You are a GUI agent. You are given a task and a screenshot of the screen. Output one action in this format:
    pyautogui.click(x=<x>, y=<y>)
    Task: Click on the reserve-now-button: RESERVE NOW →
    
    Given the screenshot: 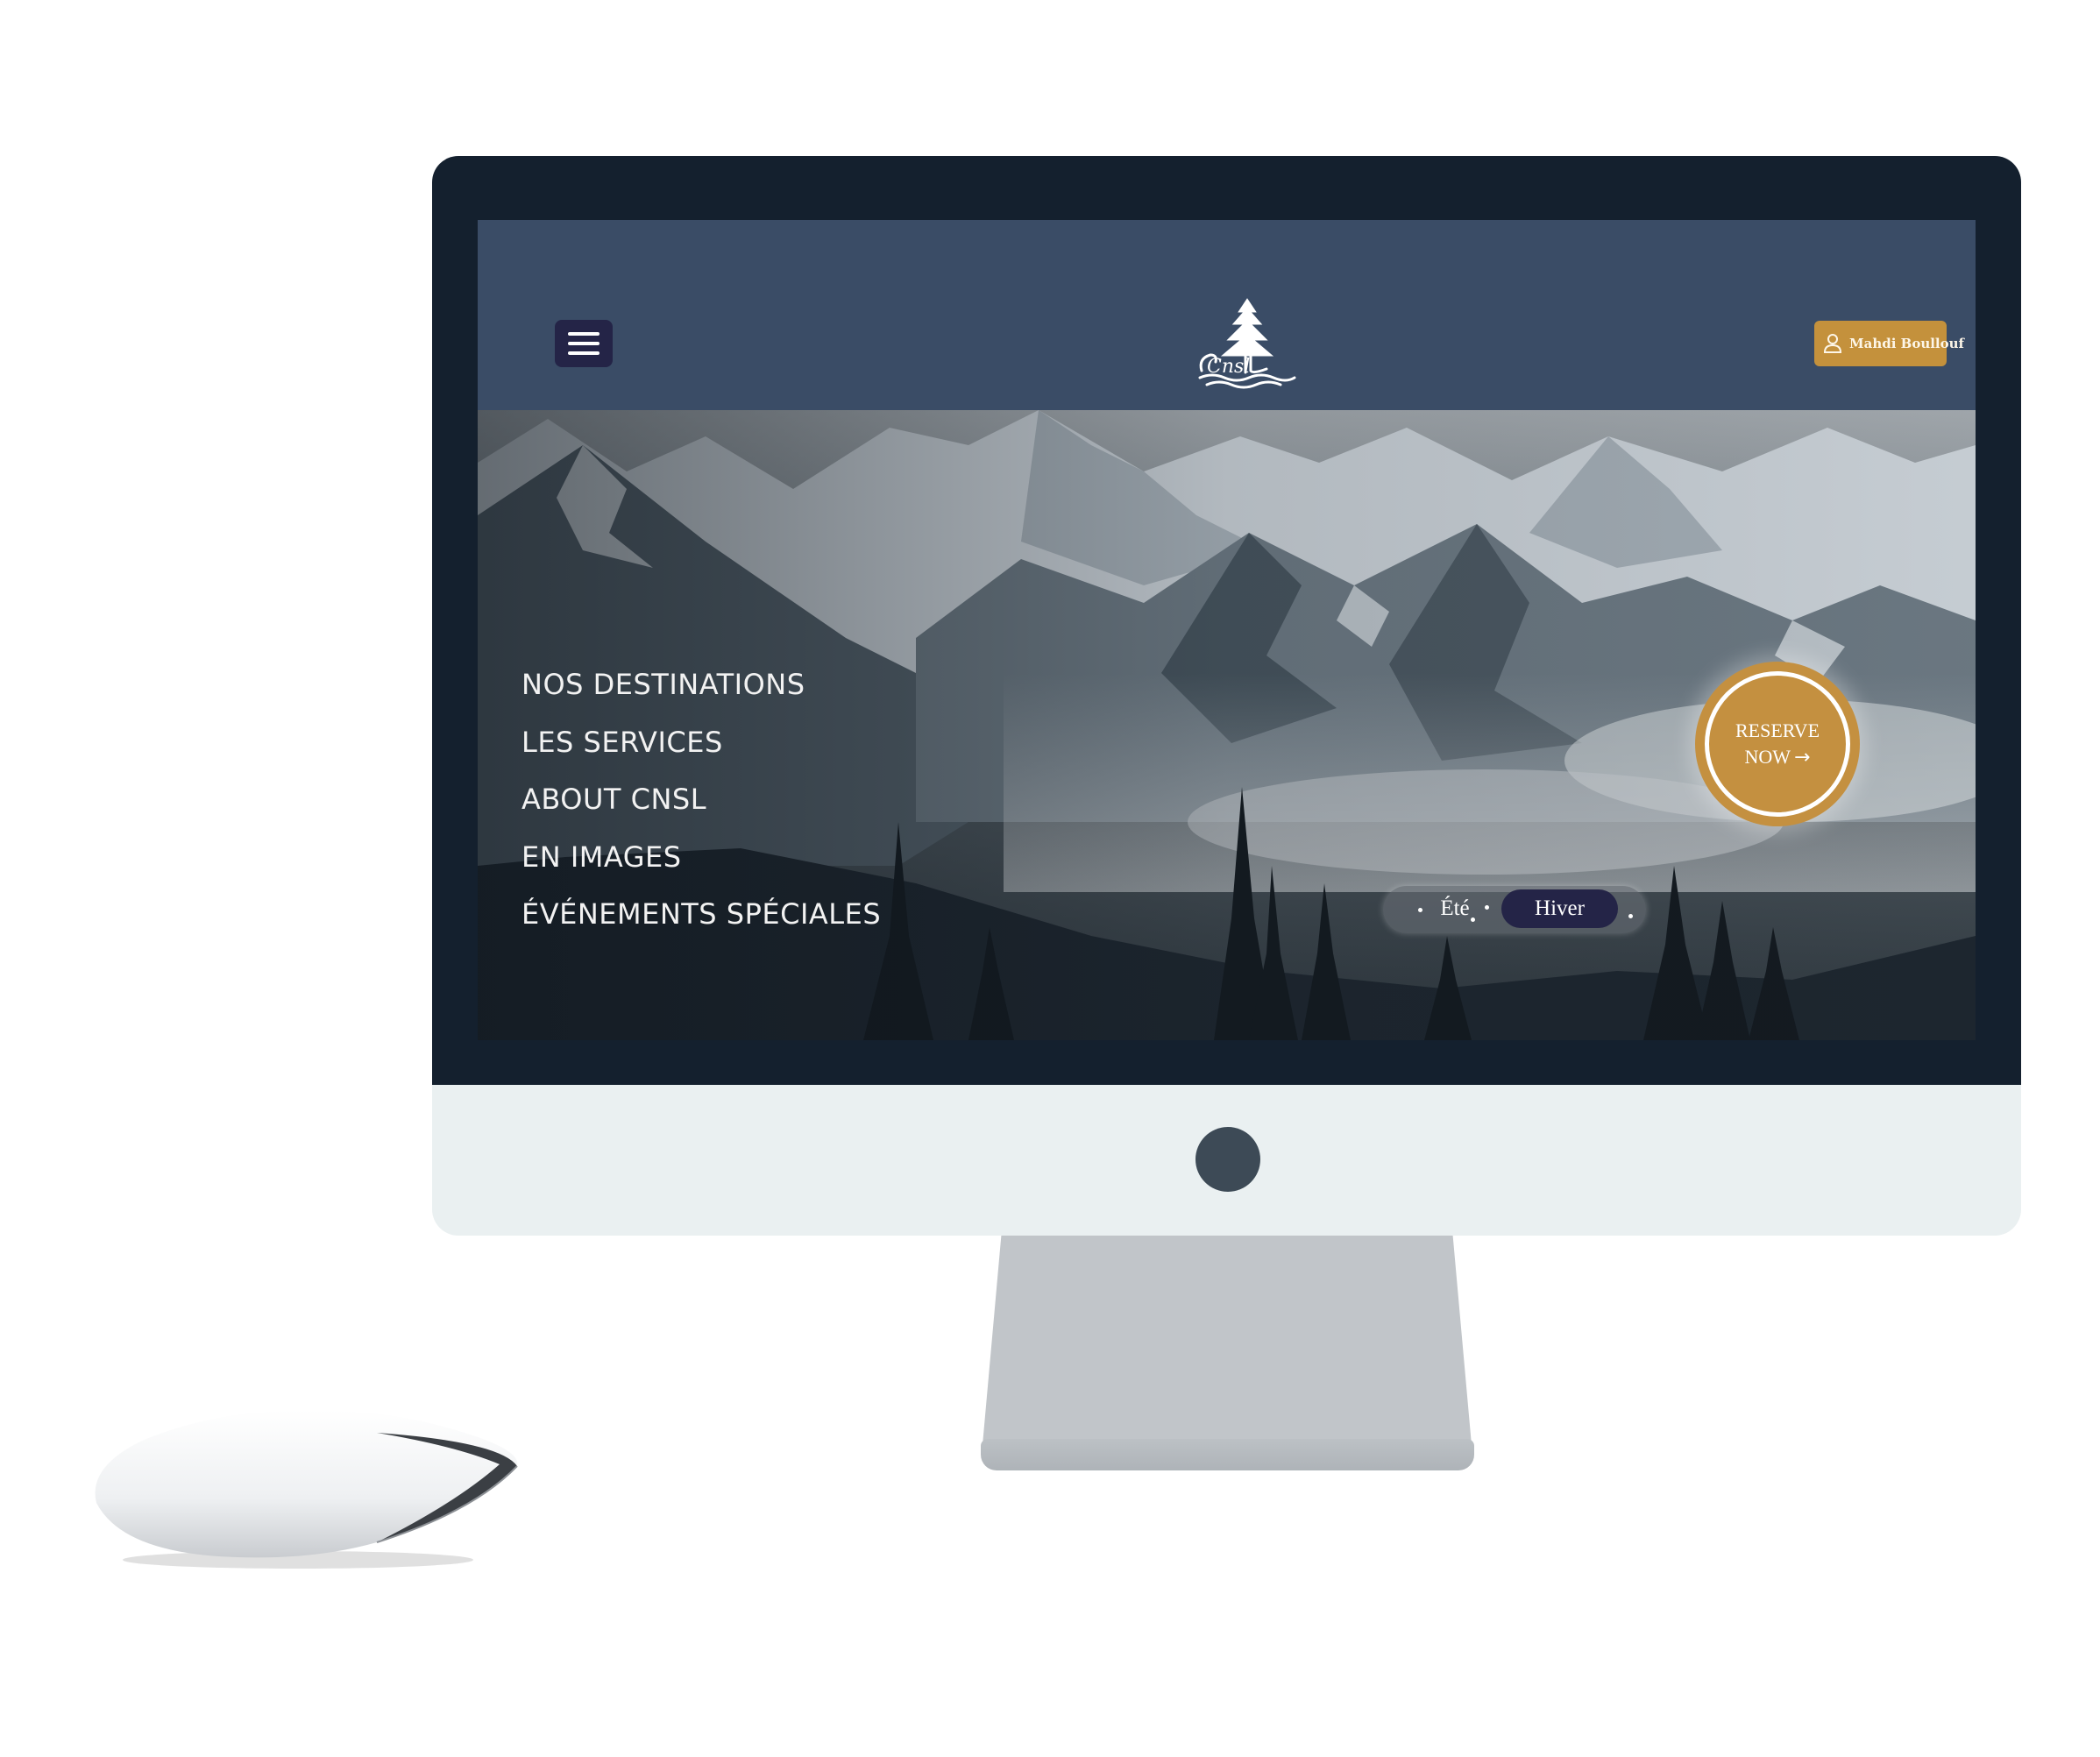 What is the action you would take?
    pyautogui.click(x=1778, y=744)
    